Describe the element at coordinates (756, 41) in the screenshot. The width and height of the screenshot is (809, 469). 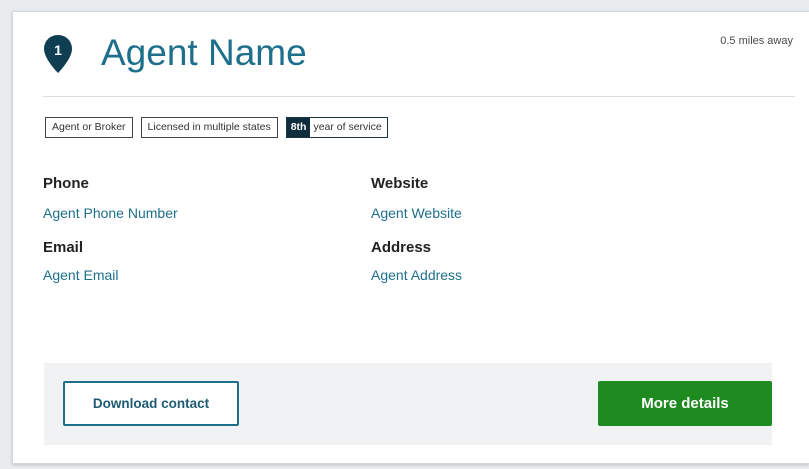
I see `distance-label: 0.5 miles away` at that location.